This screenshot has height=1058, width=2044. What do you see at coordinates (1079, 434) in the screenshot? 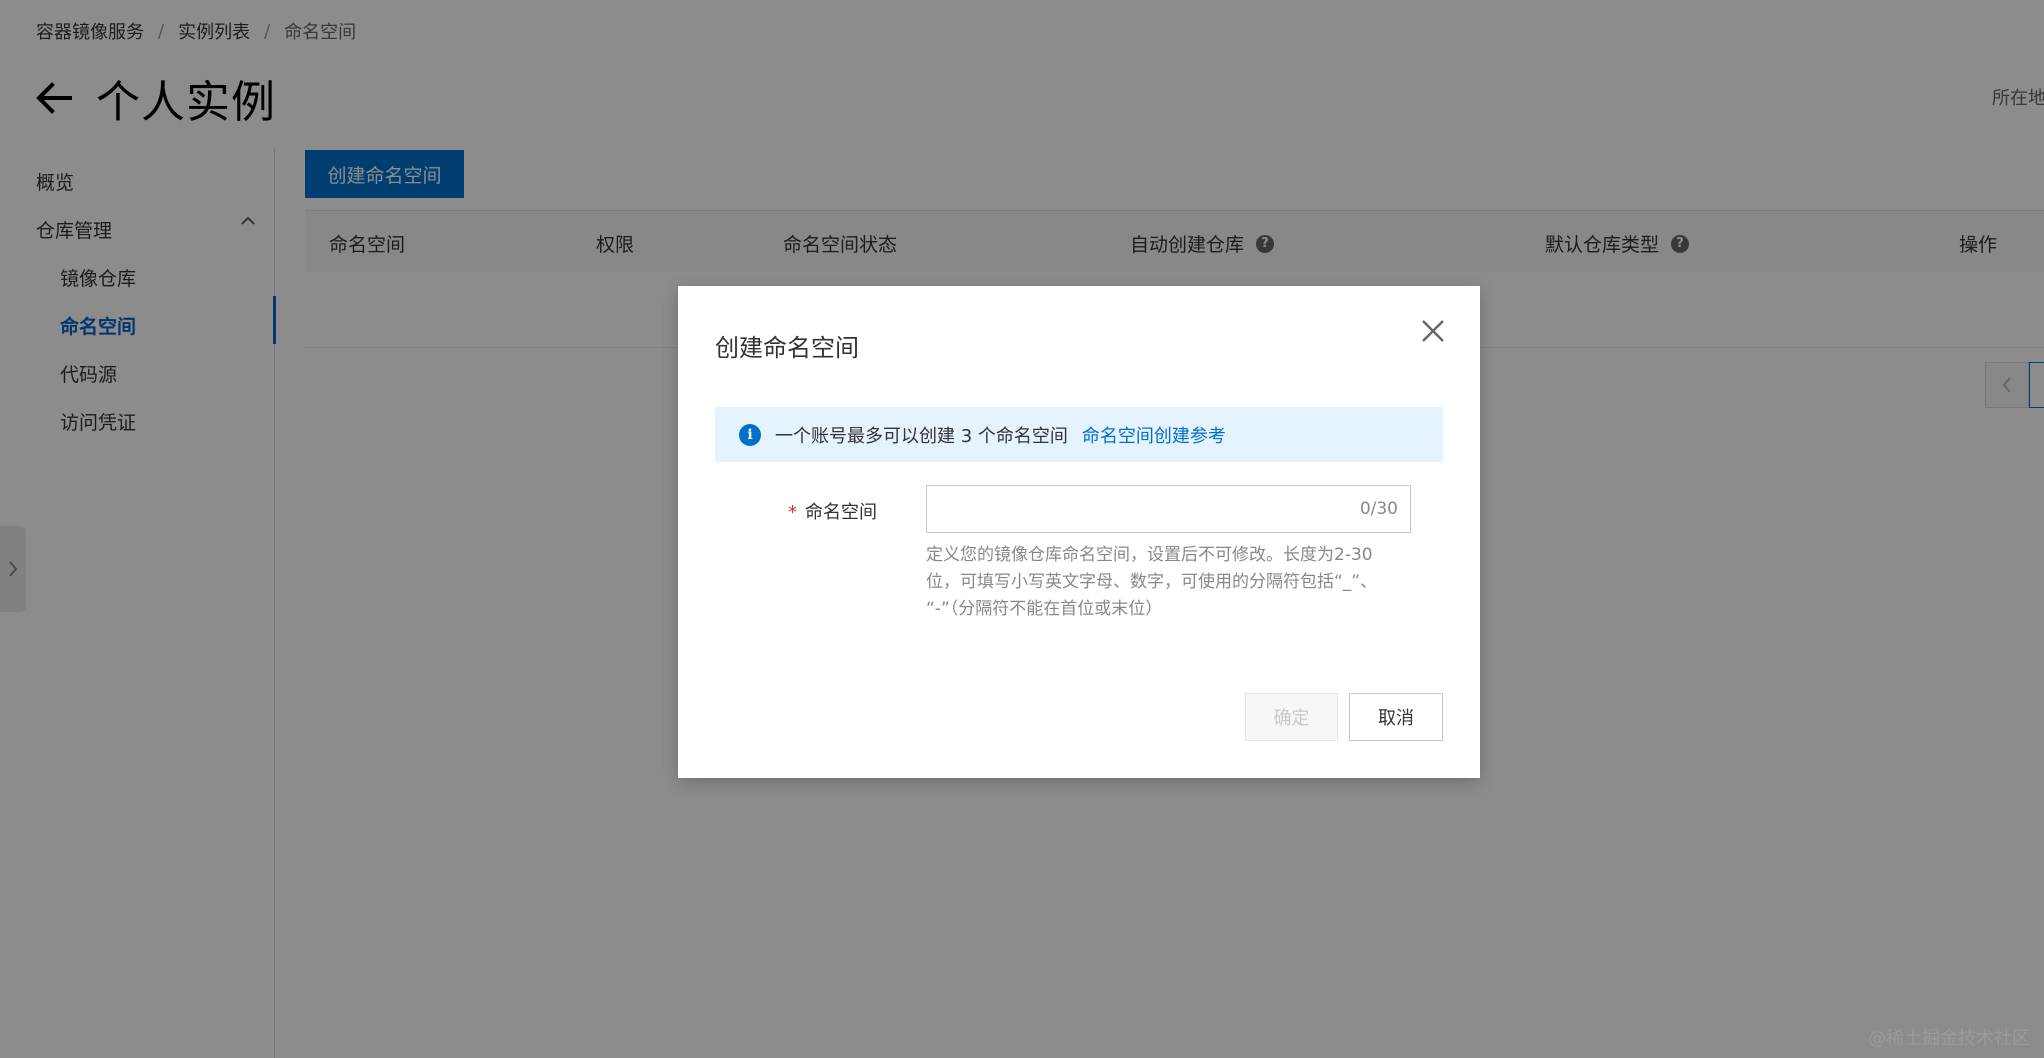
I see `info-notice: i 一个账号最多可以创建 3 个命名空间 命名空间创建参考` at bounding box center [1079, 434].